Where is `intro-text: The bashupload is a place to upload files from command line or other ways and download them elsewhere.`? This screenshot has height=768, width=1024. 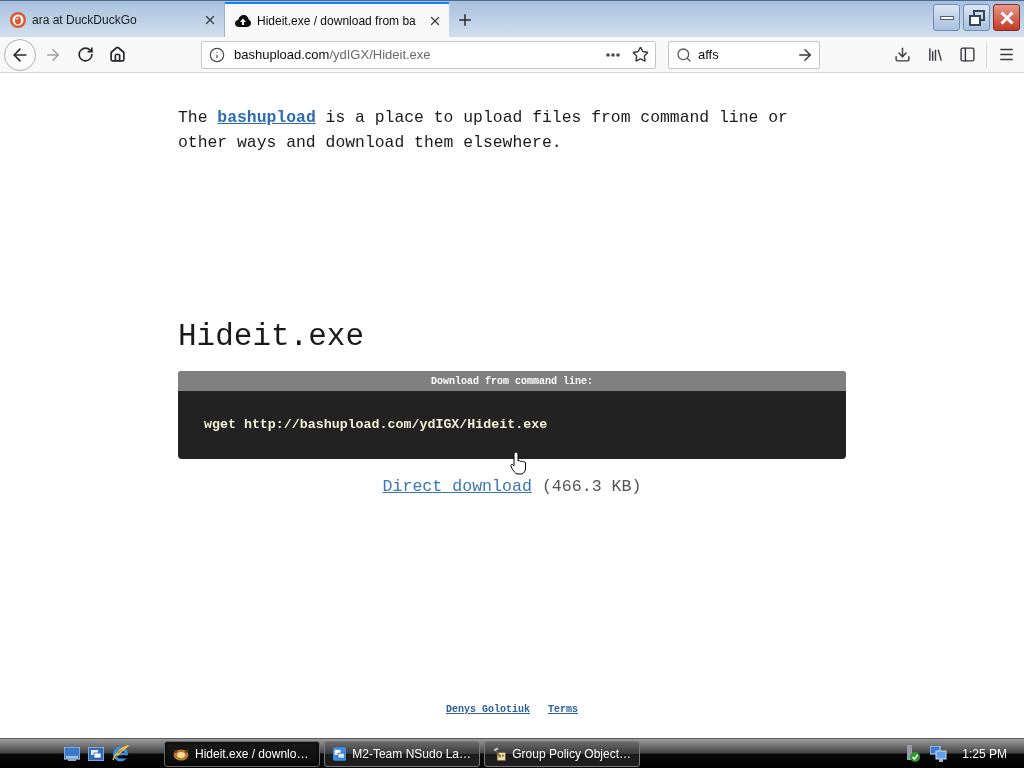 intro-text: The bashupload is a place to upload files from command line or other ways and download them elsewhere. is located at coordinates (483, 130).